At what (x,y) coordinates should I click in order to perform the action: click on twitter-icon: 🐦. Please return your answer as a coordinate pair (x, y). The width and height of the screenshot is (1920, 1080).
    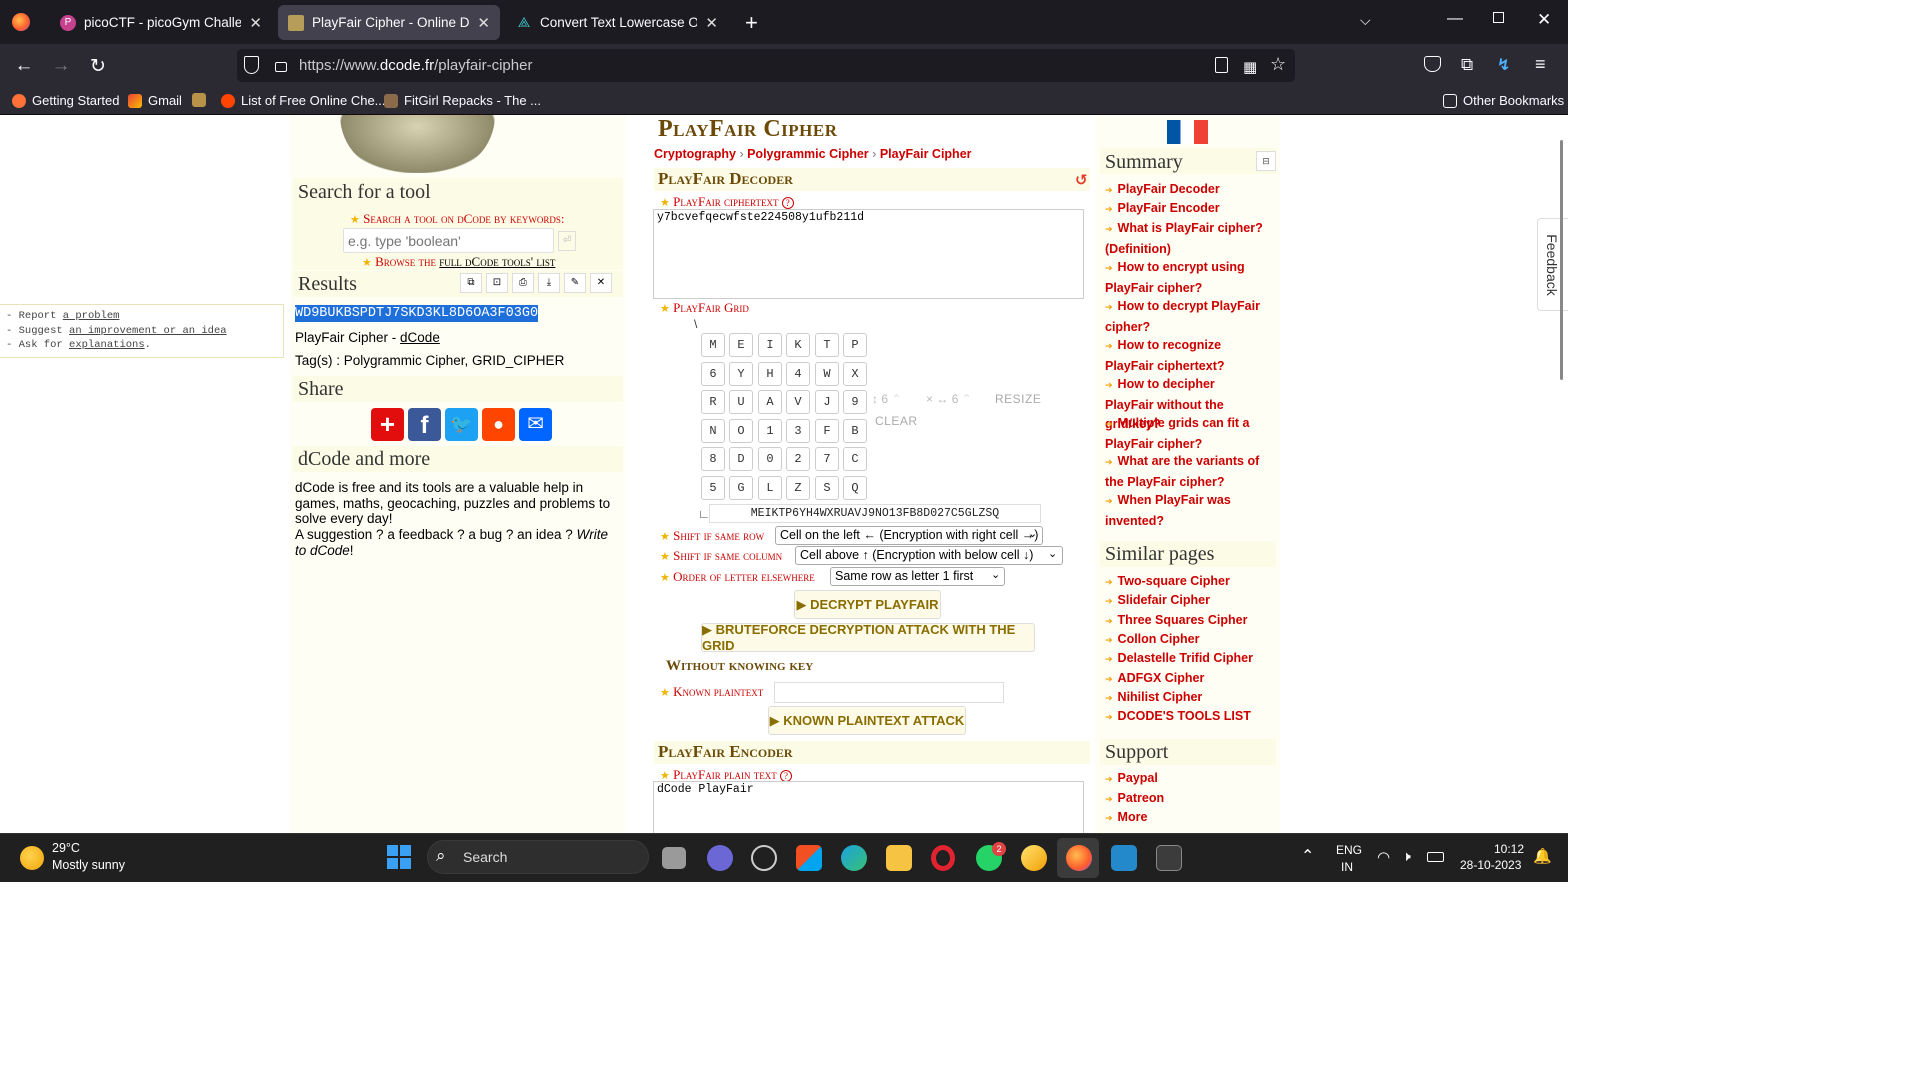
    Looking at the image, I should click on (461, 424).